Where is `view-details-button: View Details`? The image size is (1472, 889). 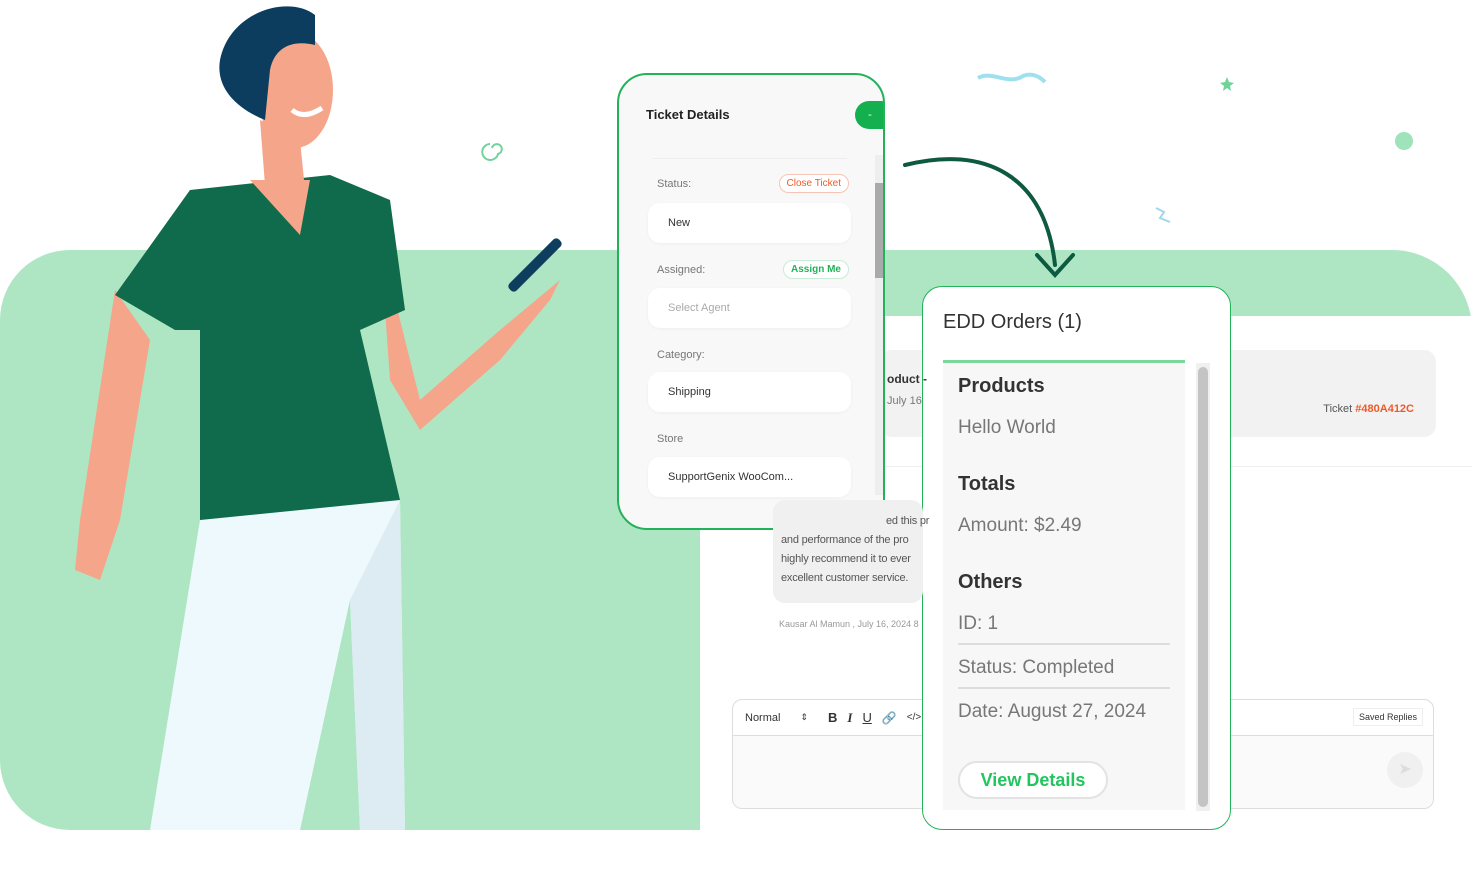
view-details-button: View Details is located at coordinates (1033, 780).